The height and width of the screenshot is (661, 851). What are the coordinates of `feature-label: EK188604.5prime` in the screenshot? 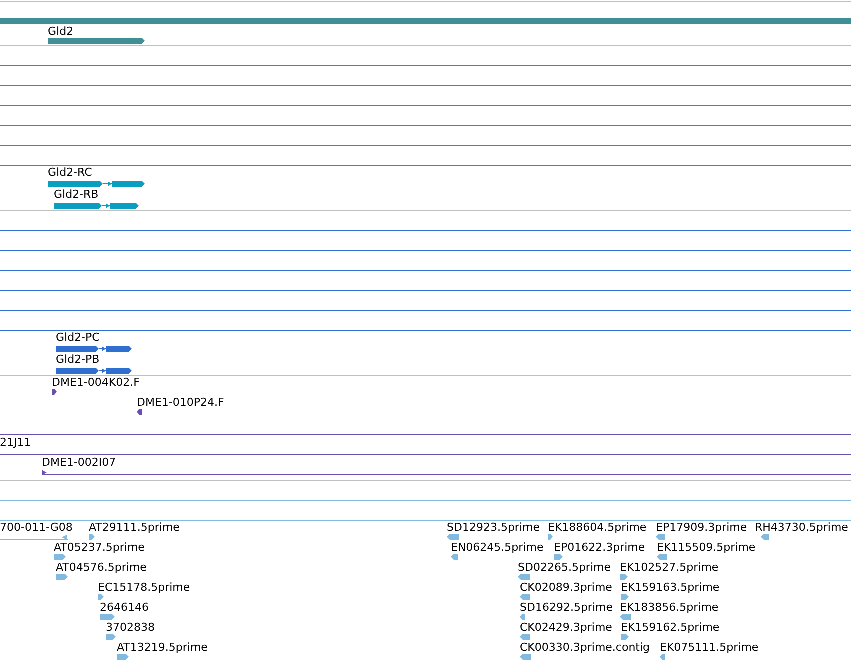 It's located at (597, 527).